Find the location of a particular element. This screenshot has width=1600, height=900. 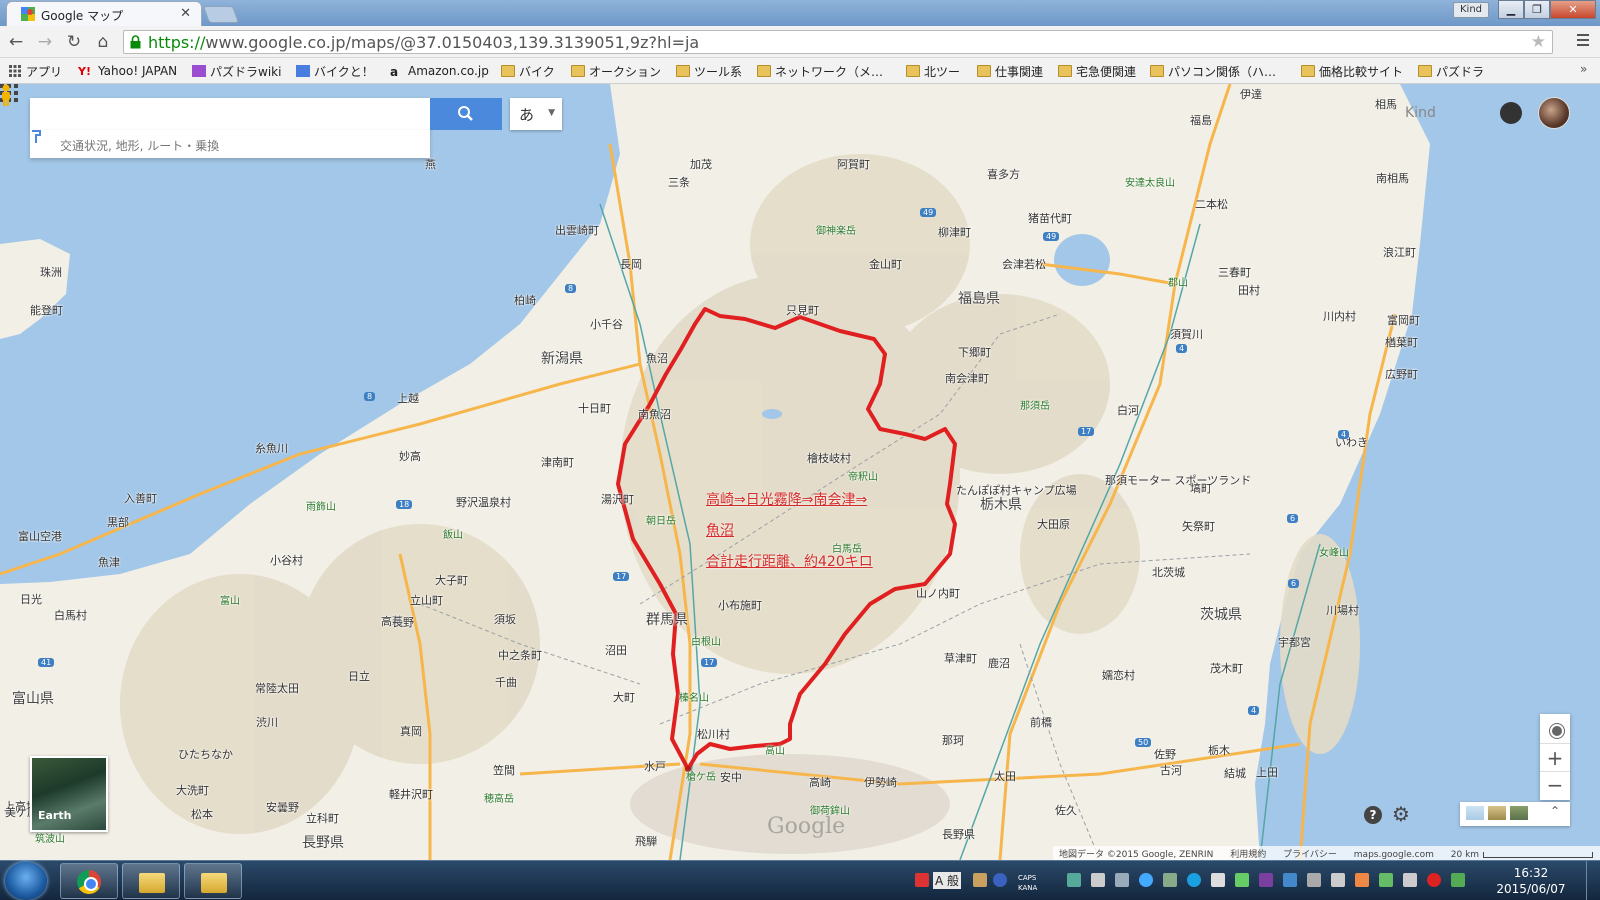

tray-dropbox-icon is located at coordinates (1338, 880).